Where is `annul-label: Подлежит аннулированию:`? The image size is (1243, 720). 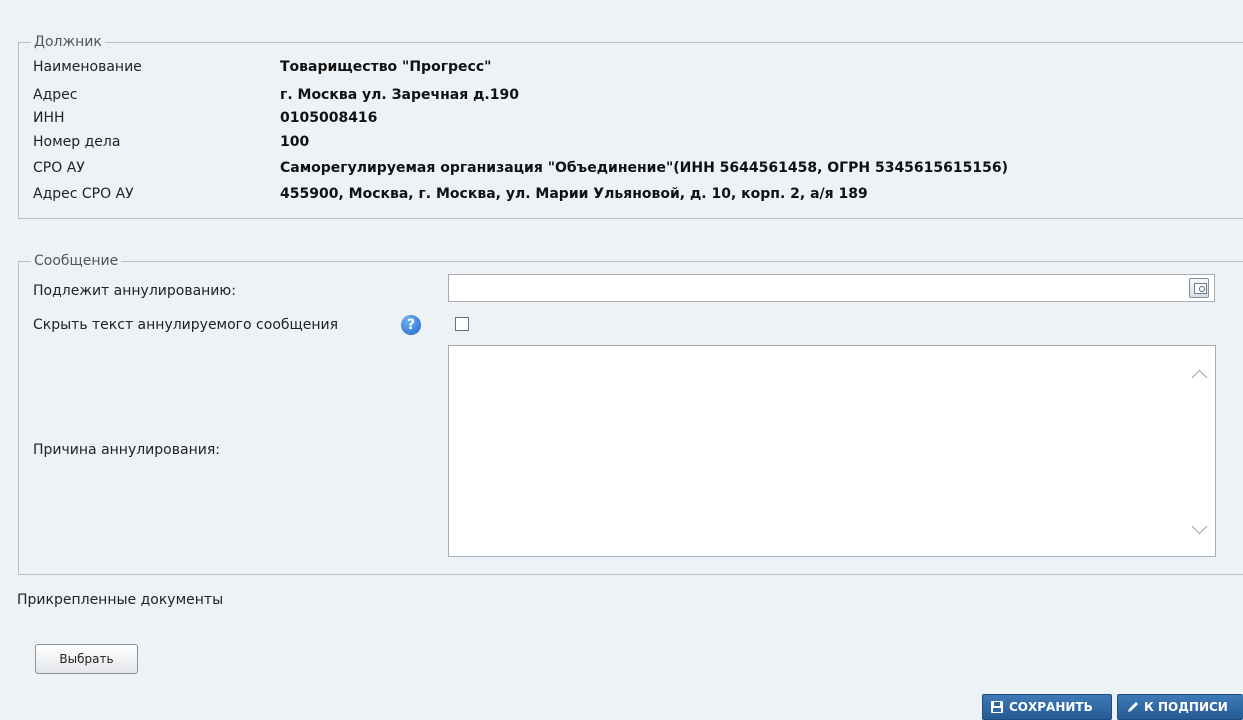 annul-label: Подлежит аннулированию: is located at coordinates (134, 291).